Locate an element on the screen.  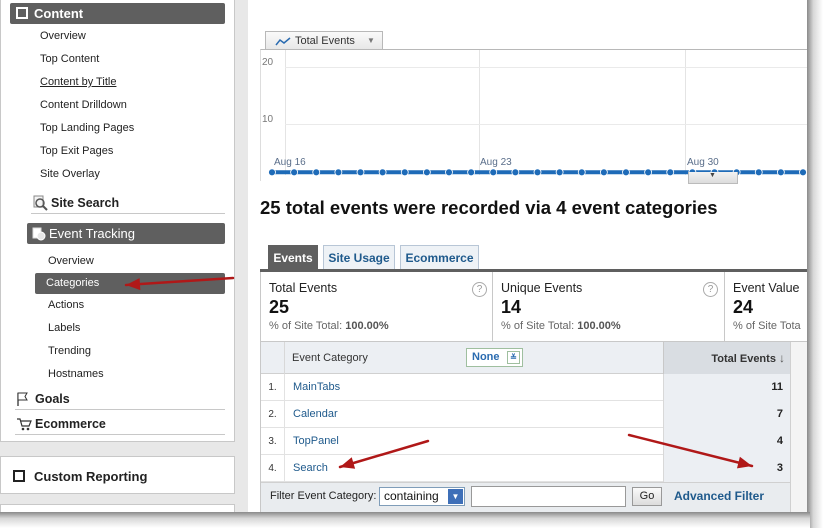
window-shadow-bottom is located at coordinates (405, 520).